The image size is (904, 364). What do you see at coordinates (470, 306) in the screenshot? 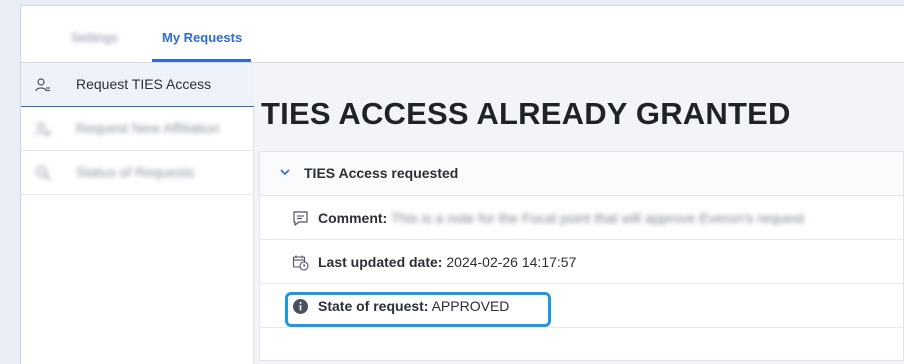
I see `state-value: APPROVED` at bounding box center [470, 306].